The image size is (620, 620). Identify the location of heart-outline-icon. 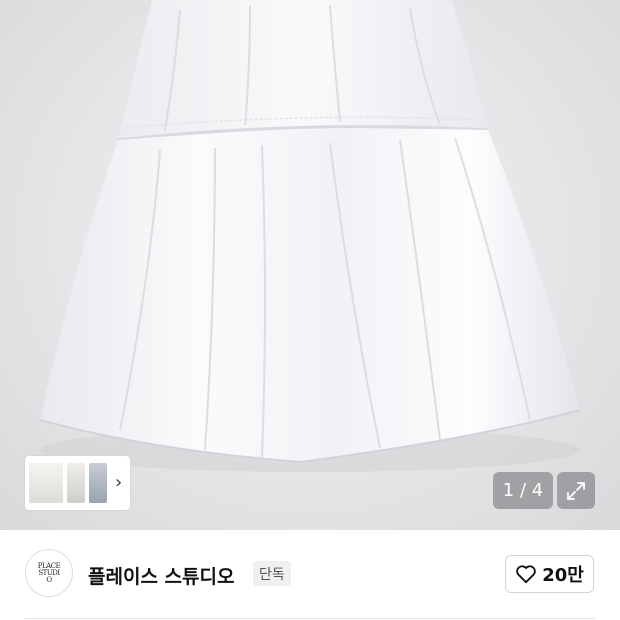
(526, 574).